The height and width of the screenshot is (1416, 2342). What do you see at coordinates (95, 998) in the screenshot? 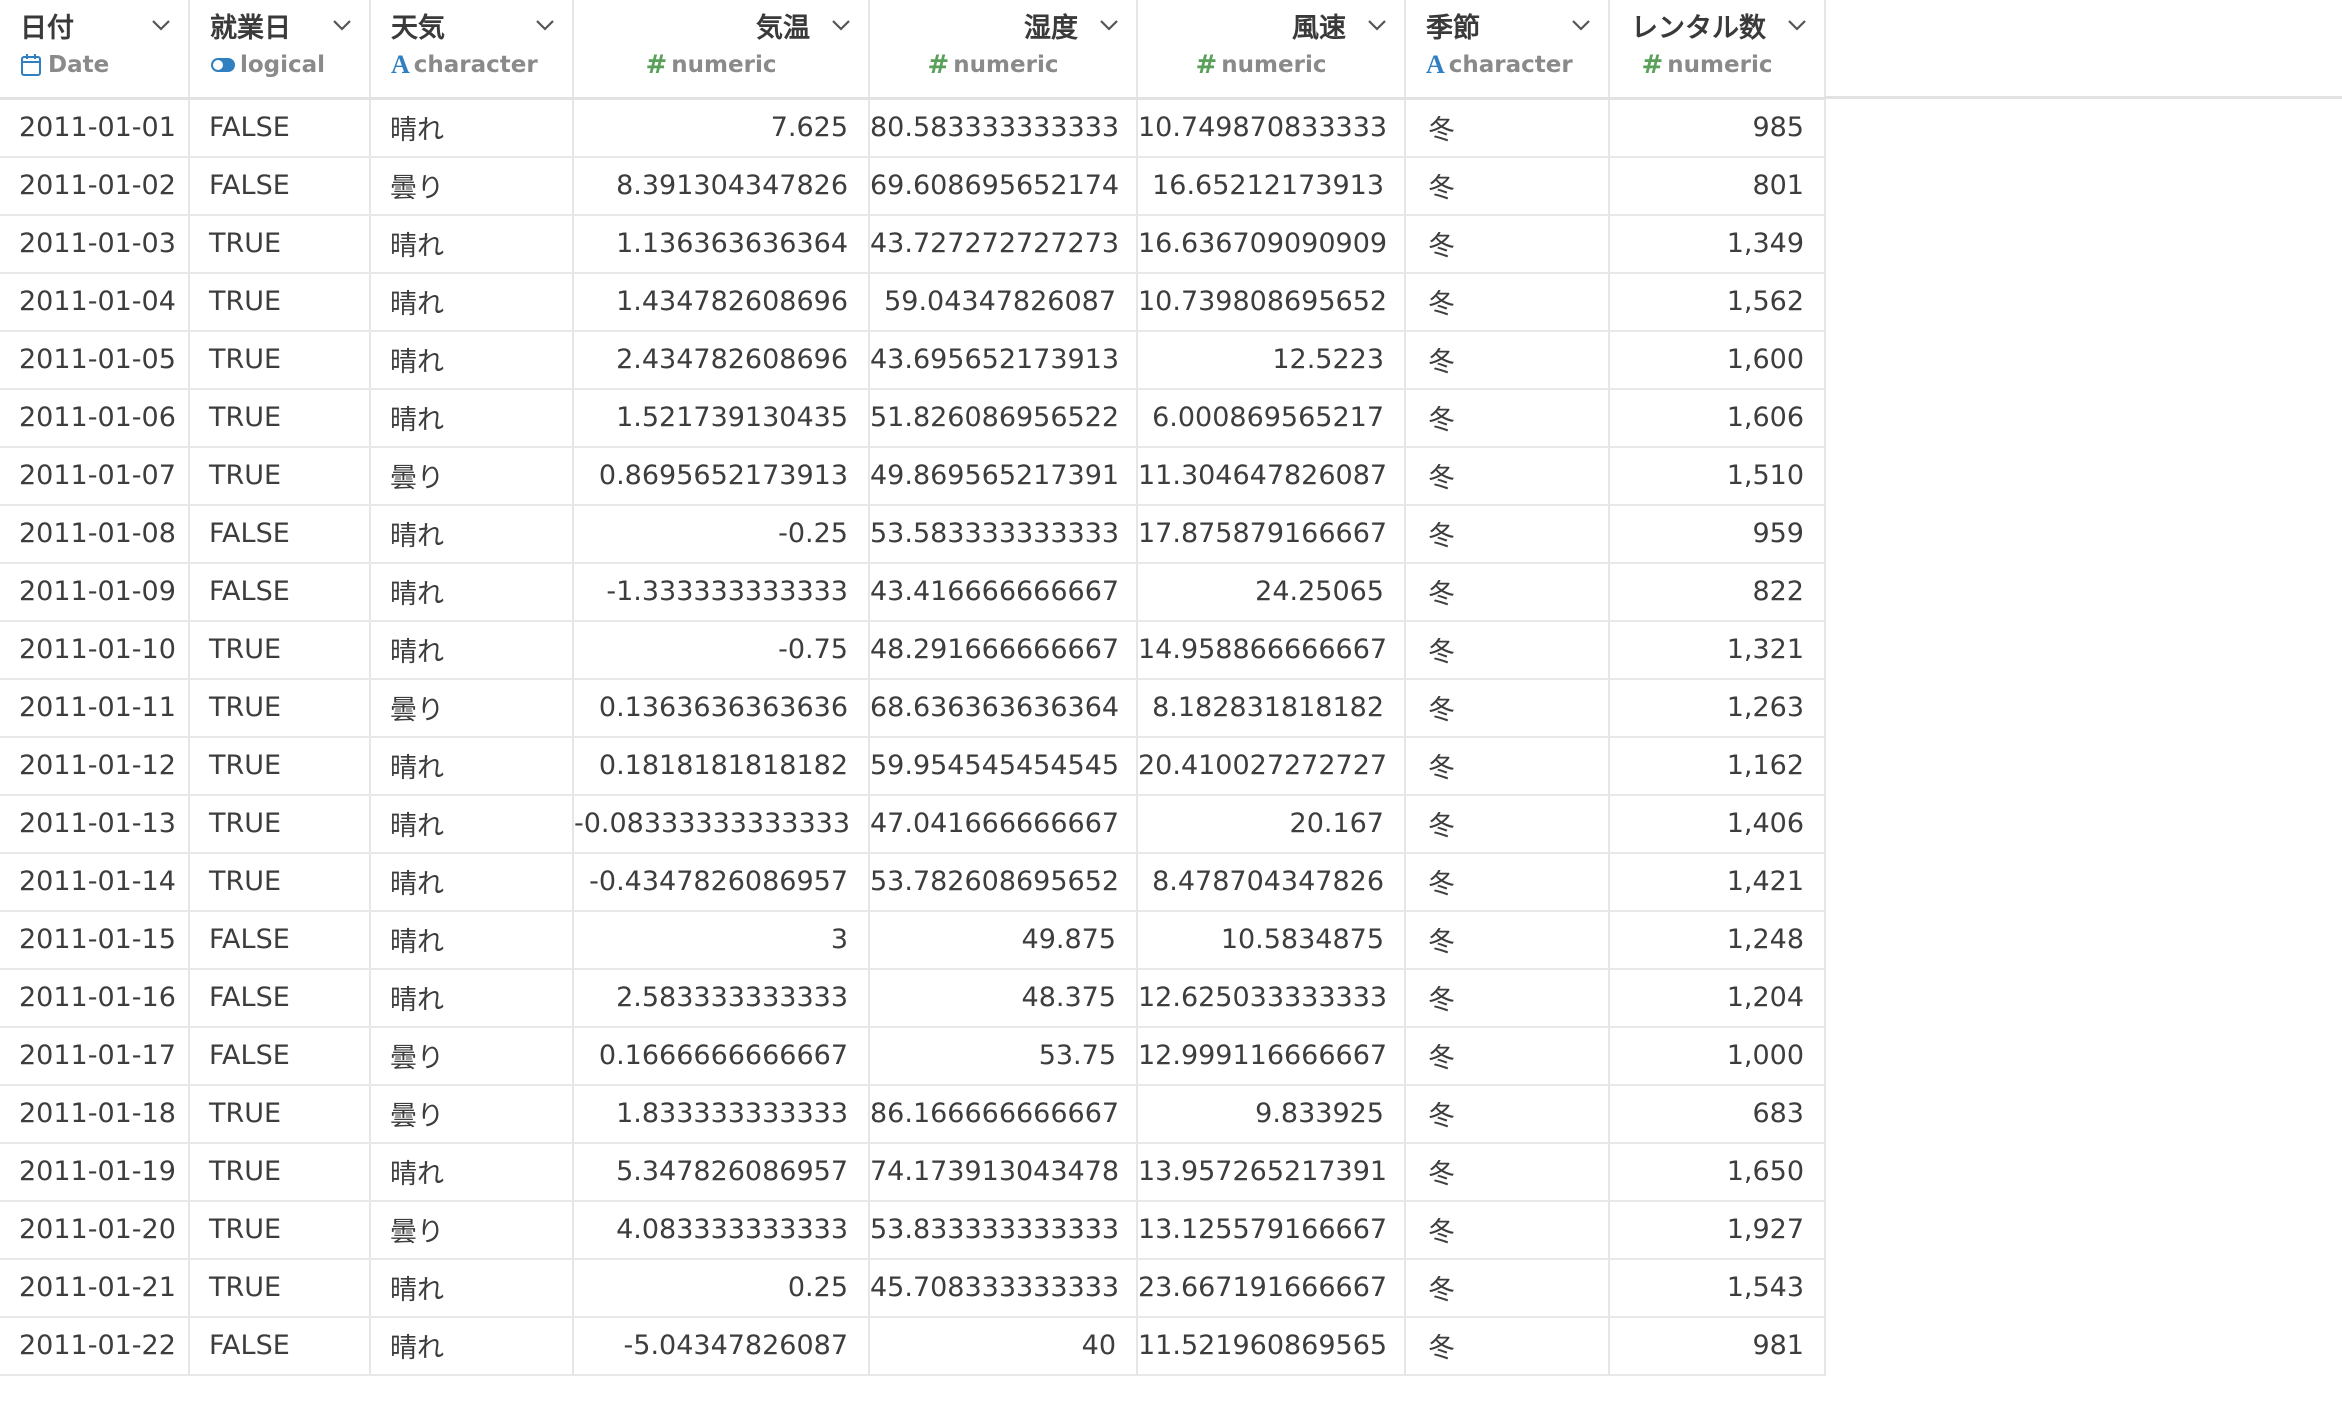
I see `cell-date: 2011-01-16` at bounding box center [95, 998].